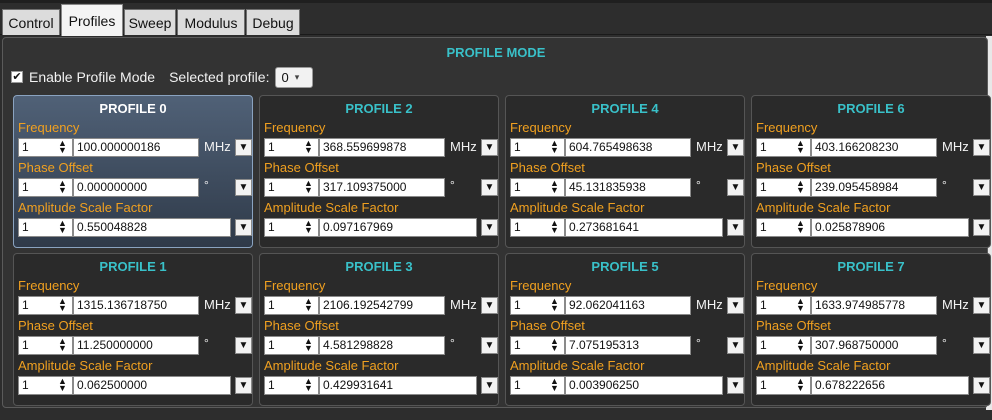 Image resolution: width=992 pixels, height=420 pixels. What do you see at coordinates (152, 385) in the screenshot?
I see `amplitude-value-input: 0.062500000` at bounding box center [152, 385].